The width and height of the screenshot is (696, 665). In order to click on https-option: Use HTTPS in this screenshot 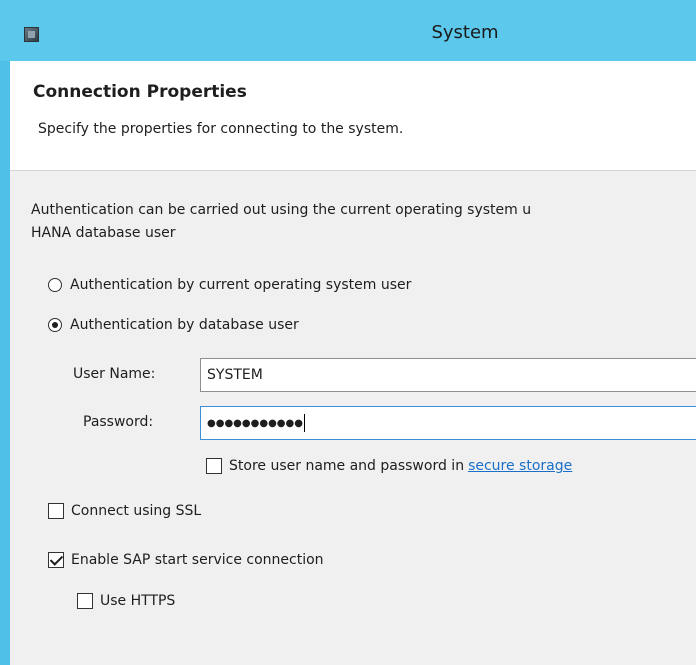, I will do `click(126, 601)`.